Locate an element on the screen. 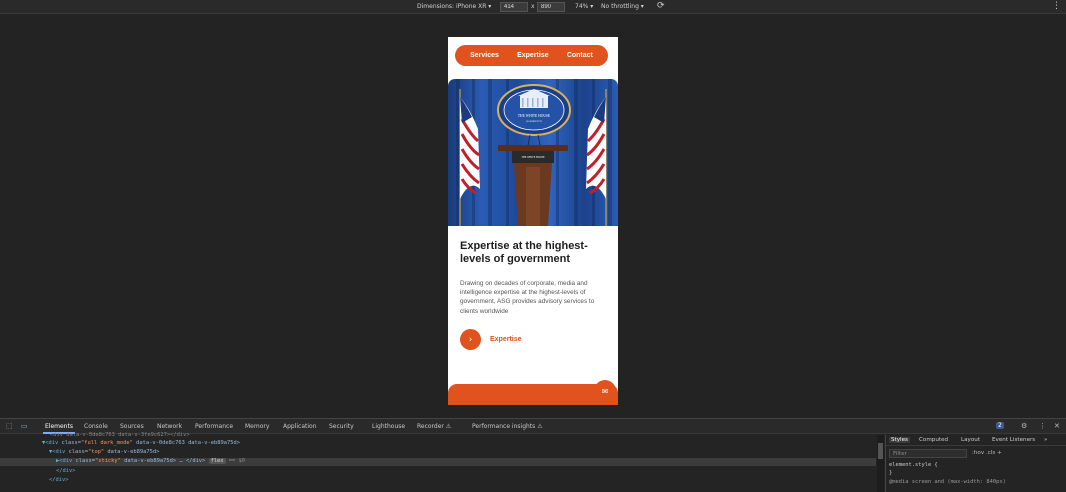  tab-lighthouse: Lighthouse is located at coordinates (388, 426).